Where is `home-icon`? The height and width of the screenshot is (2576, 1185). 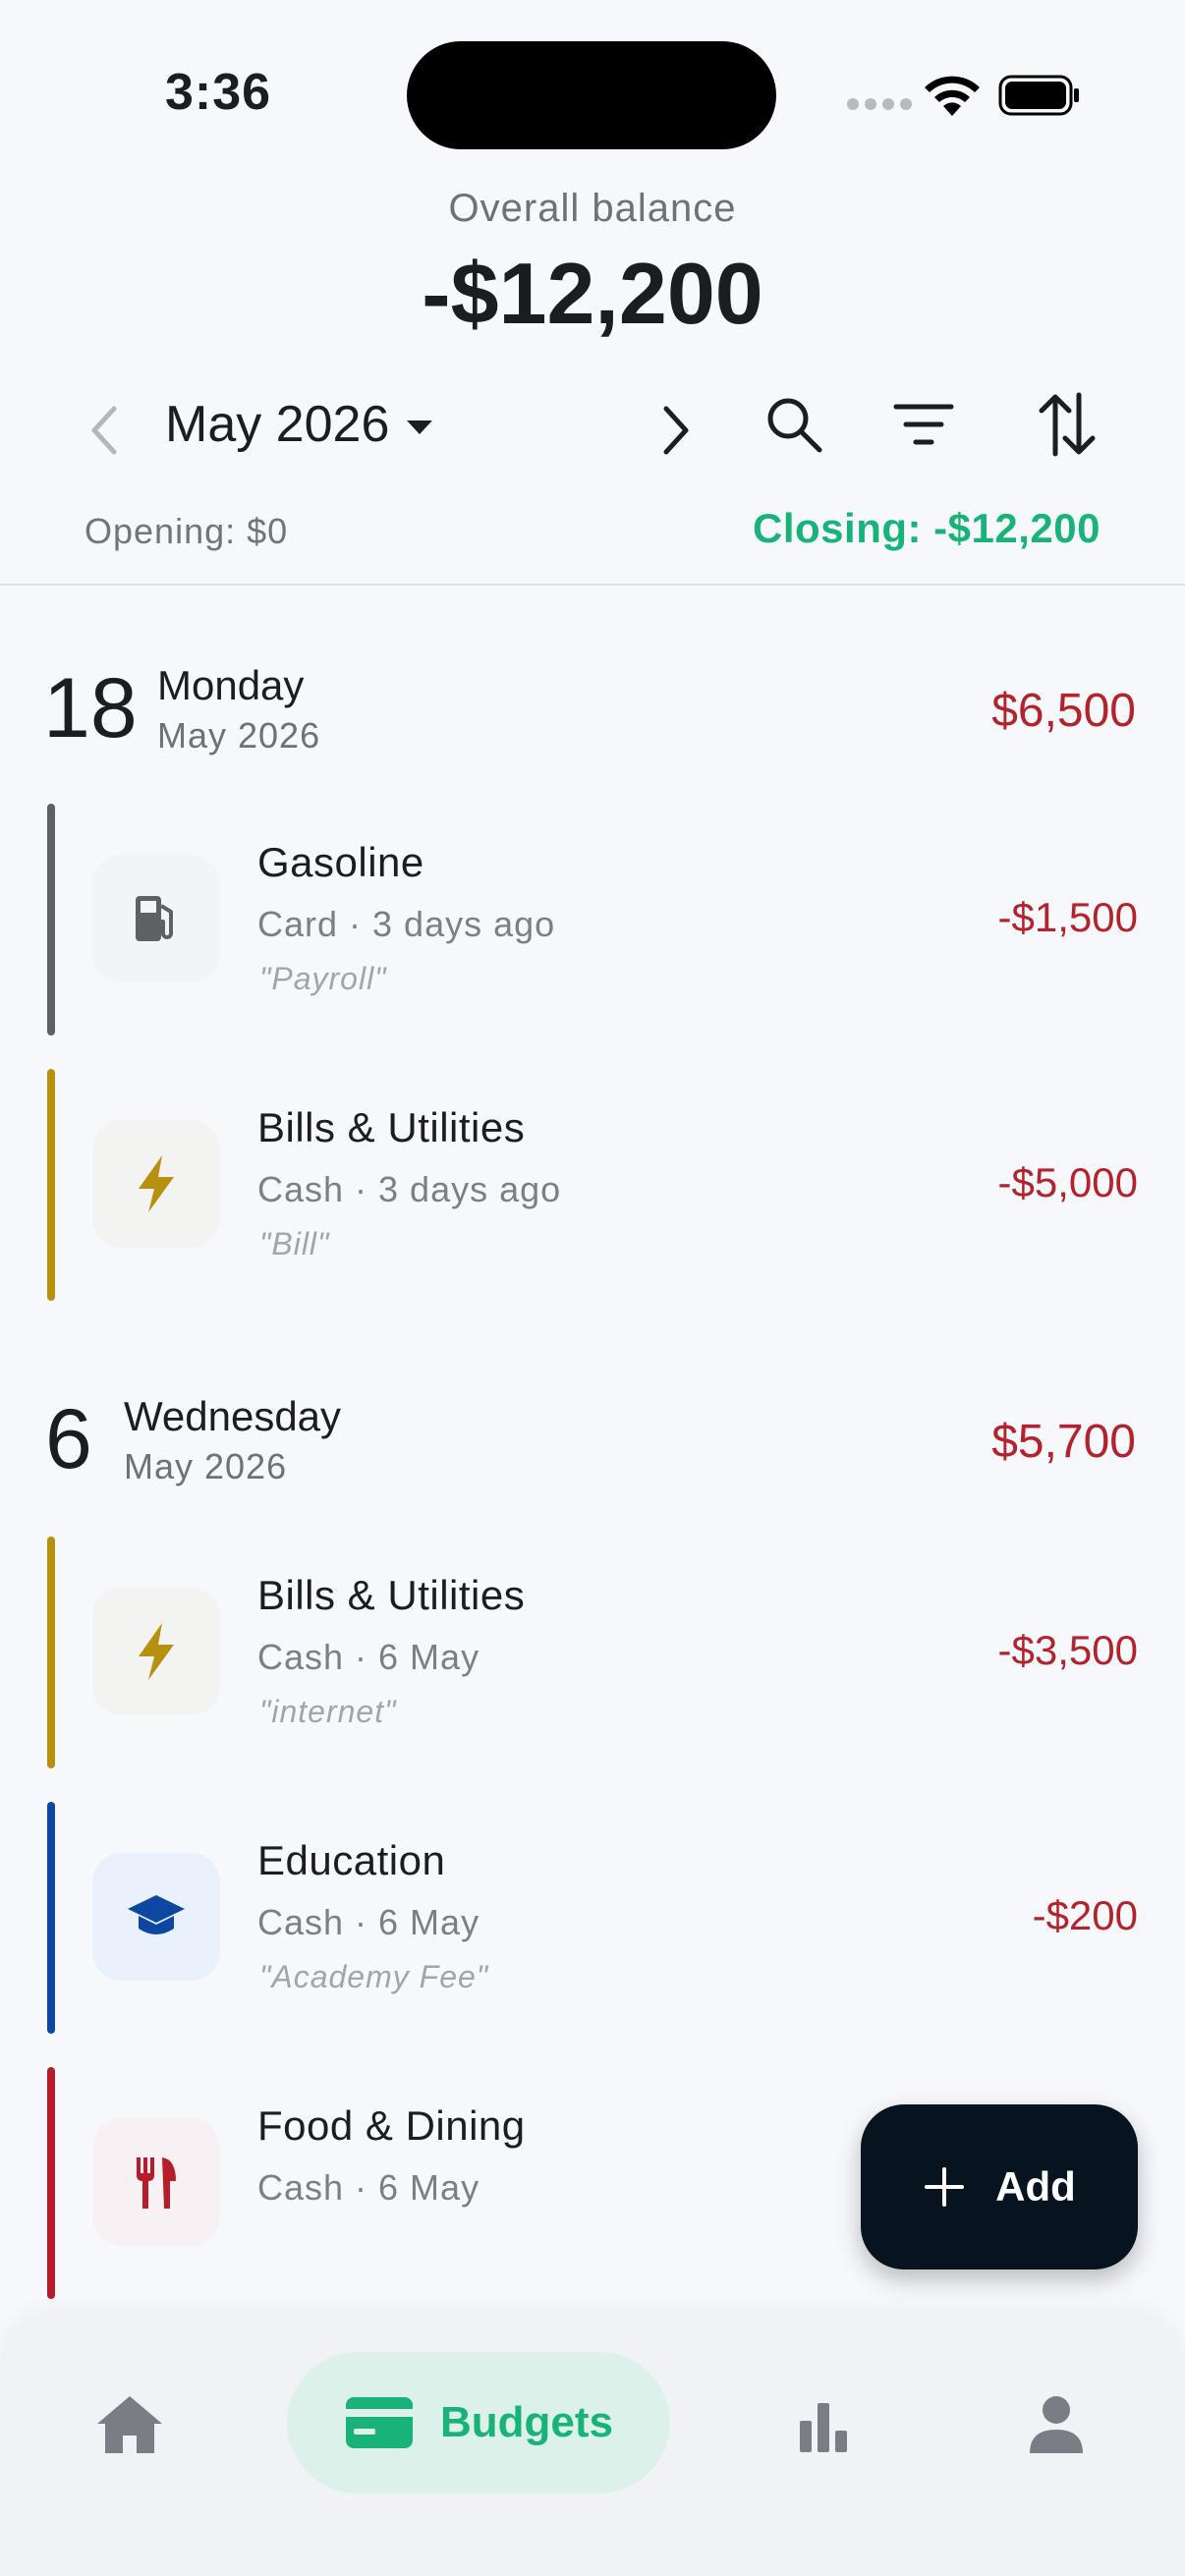
home-icon is located at coordinates (130, 2424).